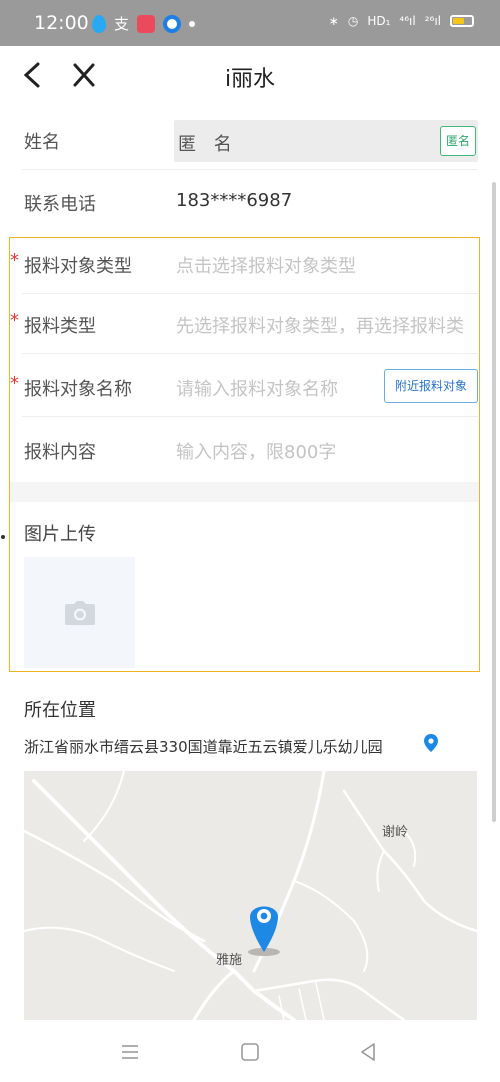  Describe the element at coordinates (99, 23) in the screenshot. I see `water-drop-icon` at that location.